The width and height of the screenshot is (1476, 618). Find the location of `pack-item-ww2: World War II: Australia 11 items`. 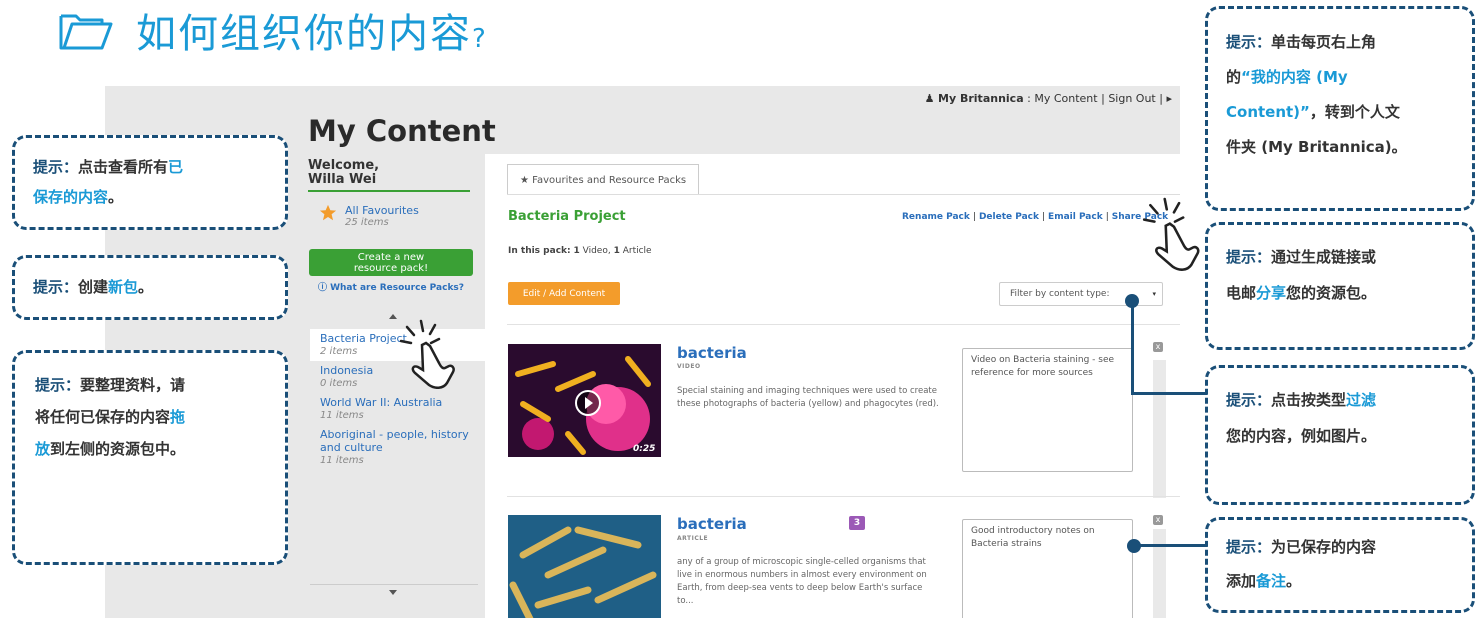

pack-item-ww2: World War II: Australia 11 items is located at coordinates (398, 409).